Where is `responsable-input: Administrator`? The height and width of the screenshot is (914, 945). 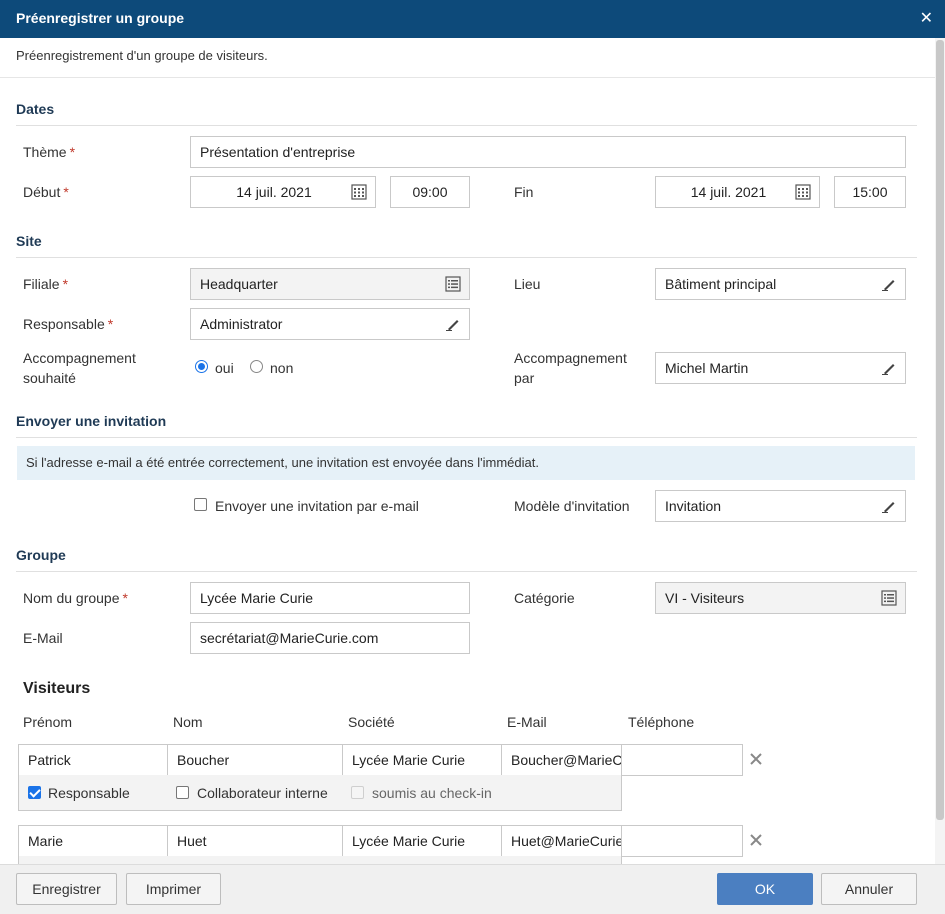 responsable-input: Administrator is located at coordinates (330, 324).